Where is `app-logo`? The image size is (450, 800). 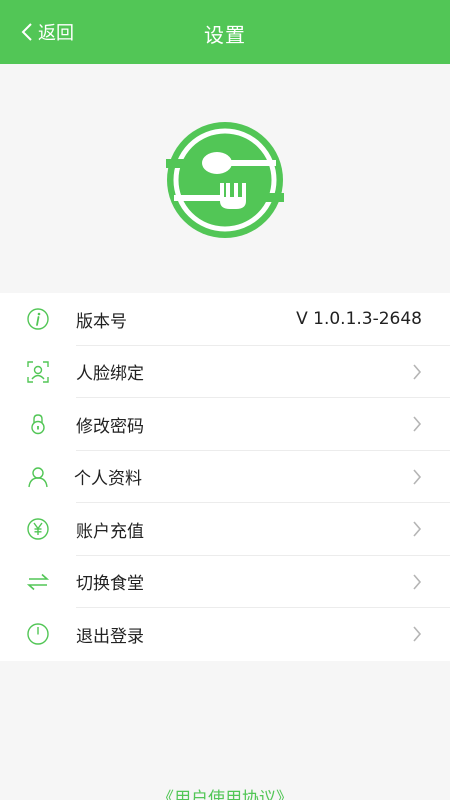 app-logo is located at coordinates (225, 180).